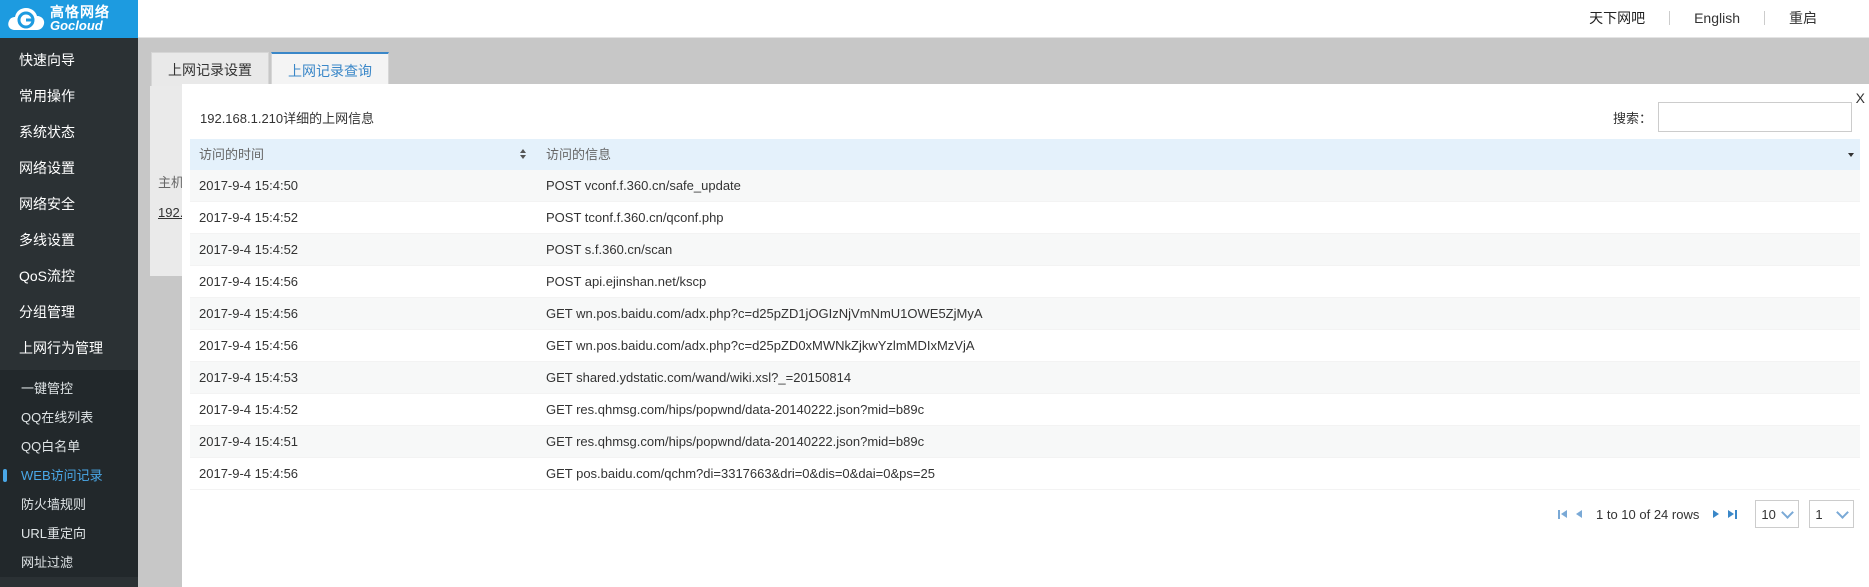  I want to click on last-page-icon, so click(1732, 514).